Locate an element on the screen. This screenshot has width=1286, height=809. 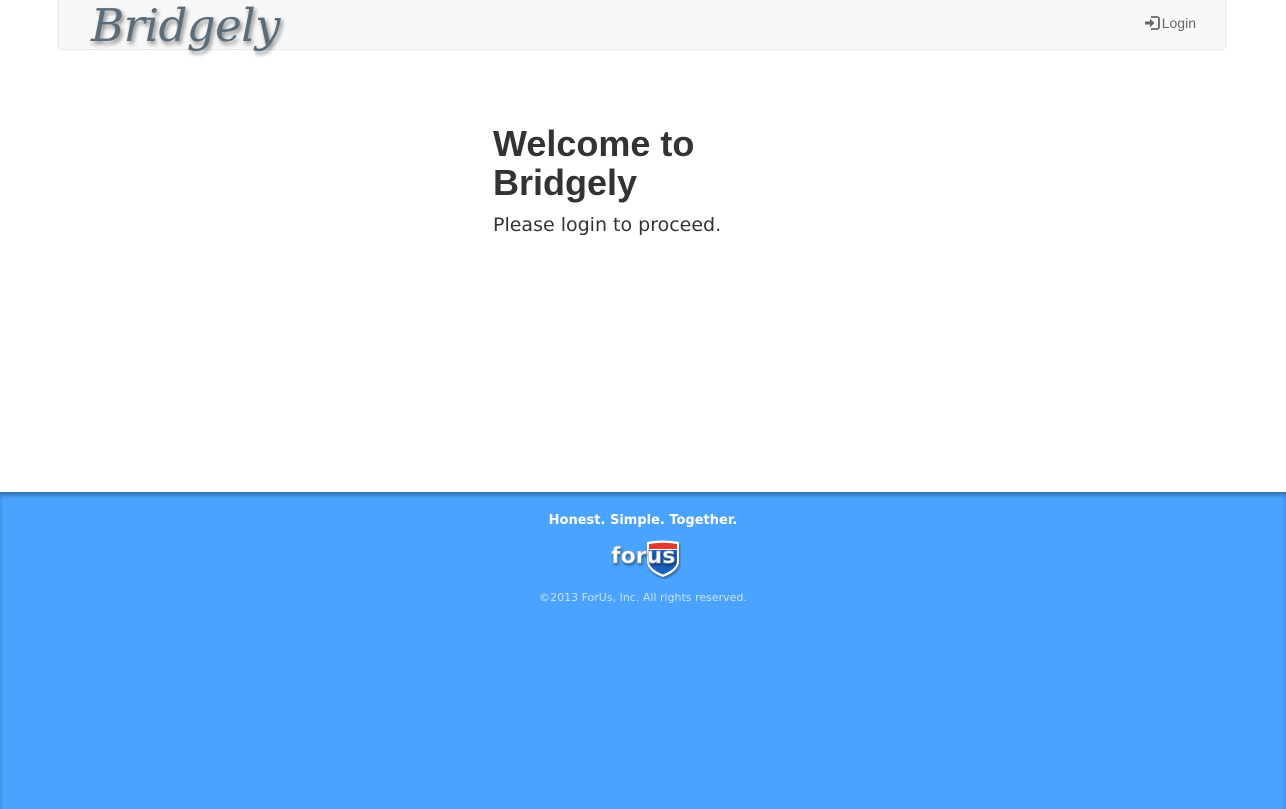
forus-logo: forus is located at coordinates (645, 559).